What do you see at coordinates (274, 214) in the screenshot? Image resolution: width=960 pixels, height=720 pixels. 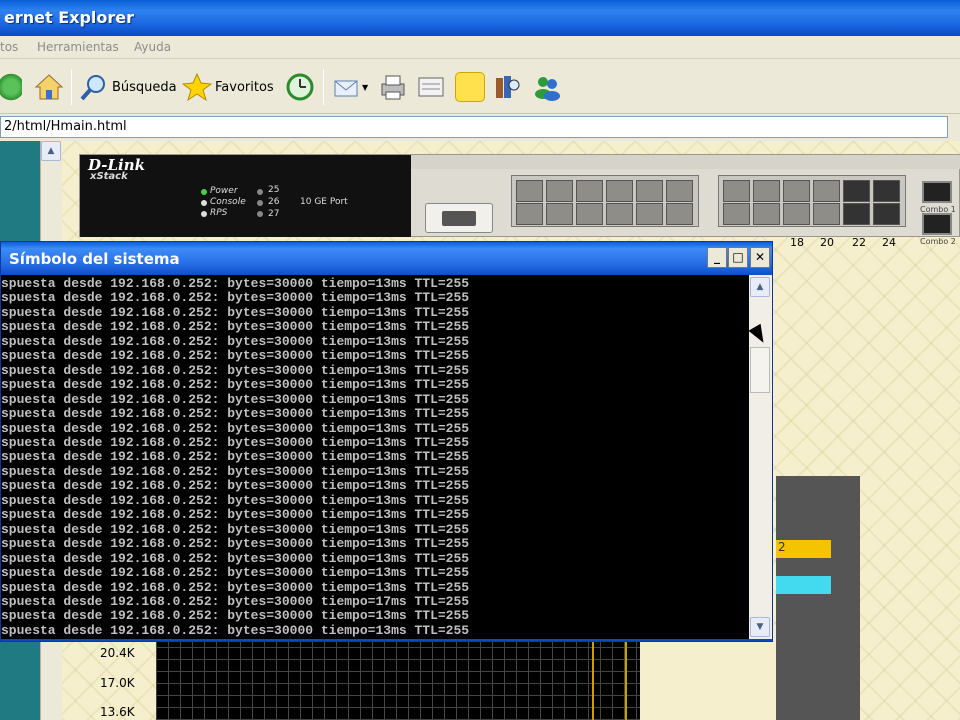 I see `port-id-27: 27` at bounding box center [274, 214].